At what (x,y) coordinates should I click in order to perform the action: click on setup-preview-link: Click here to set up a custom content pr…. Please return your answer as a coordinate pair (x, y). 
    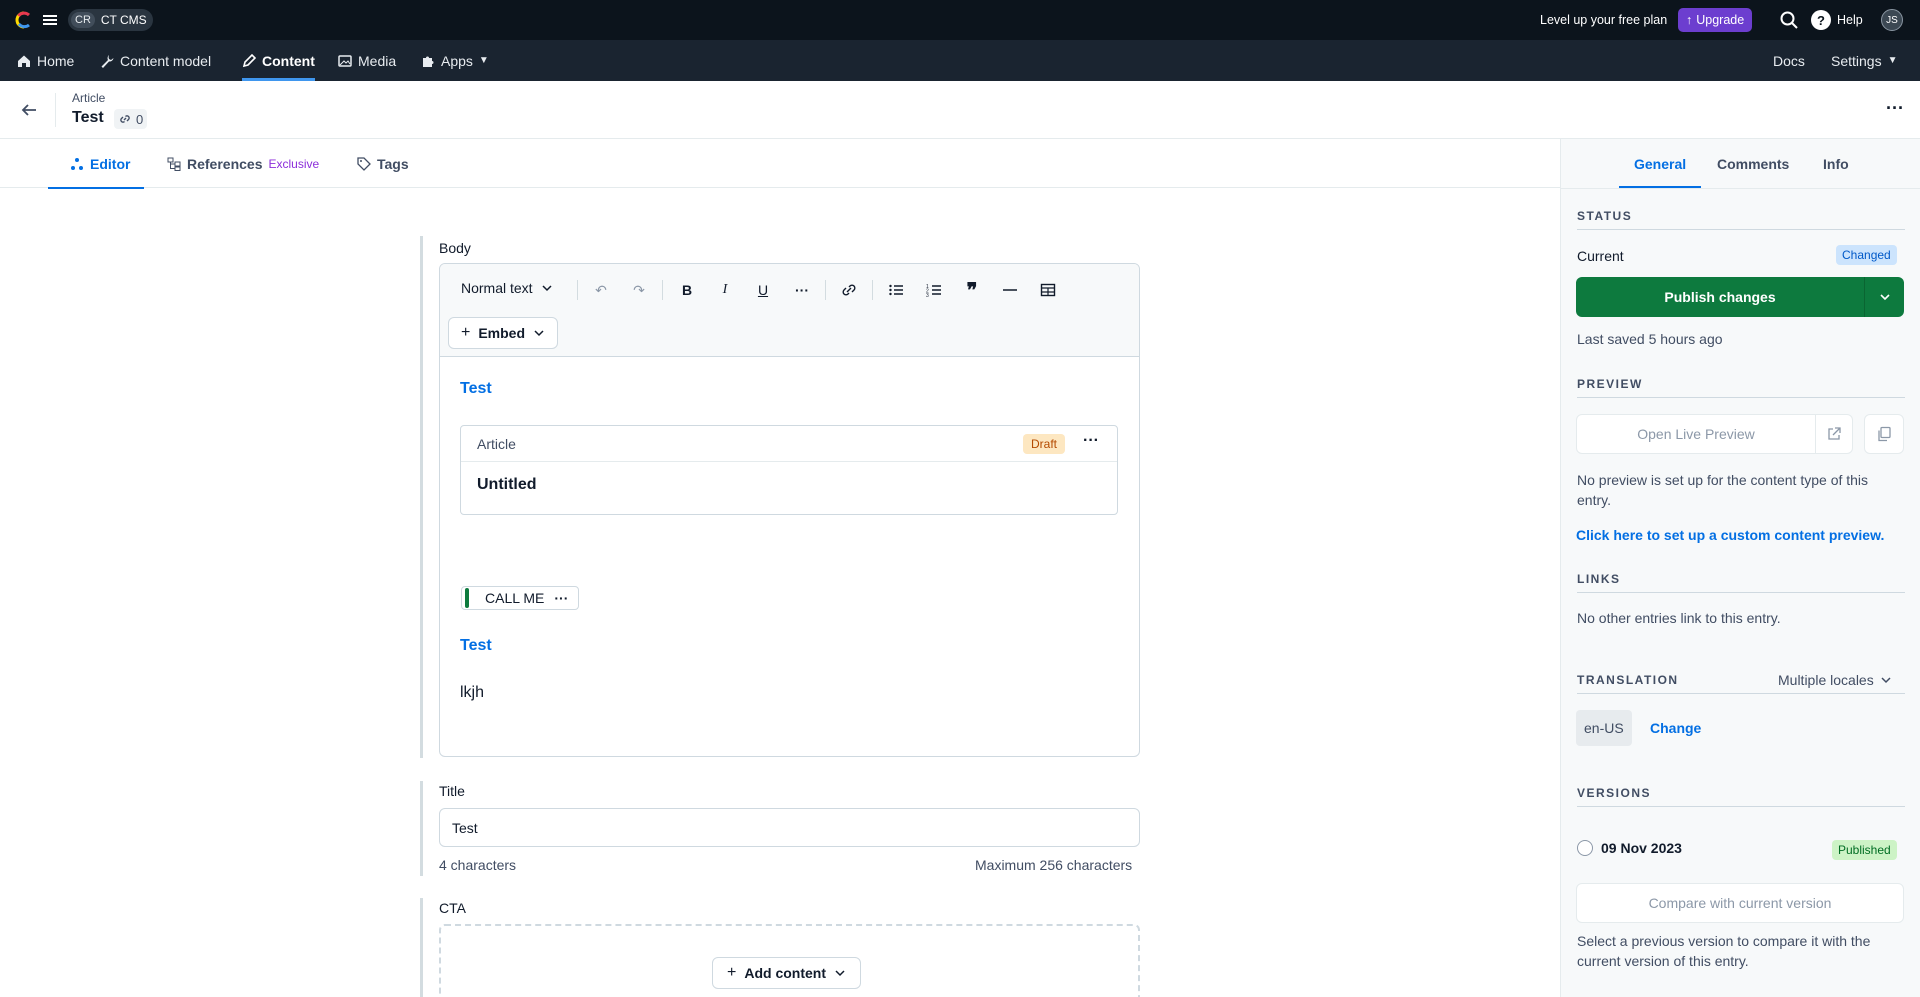
    Looking at the image, I should click on (1730, 535).